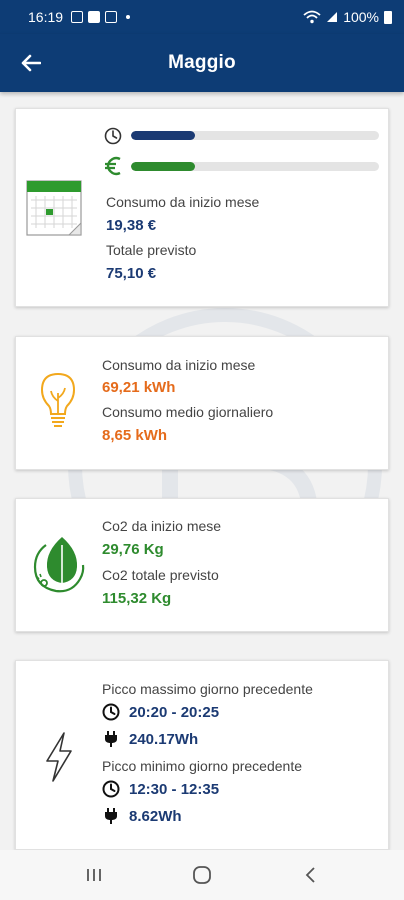  I want to click on message-notification-icon, so click(111, 17).